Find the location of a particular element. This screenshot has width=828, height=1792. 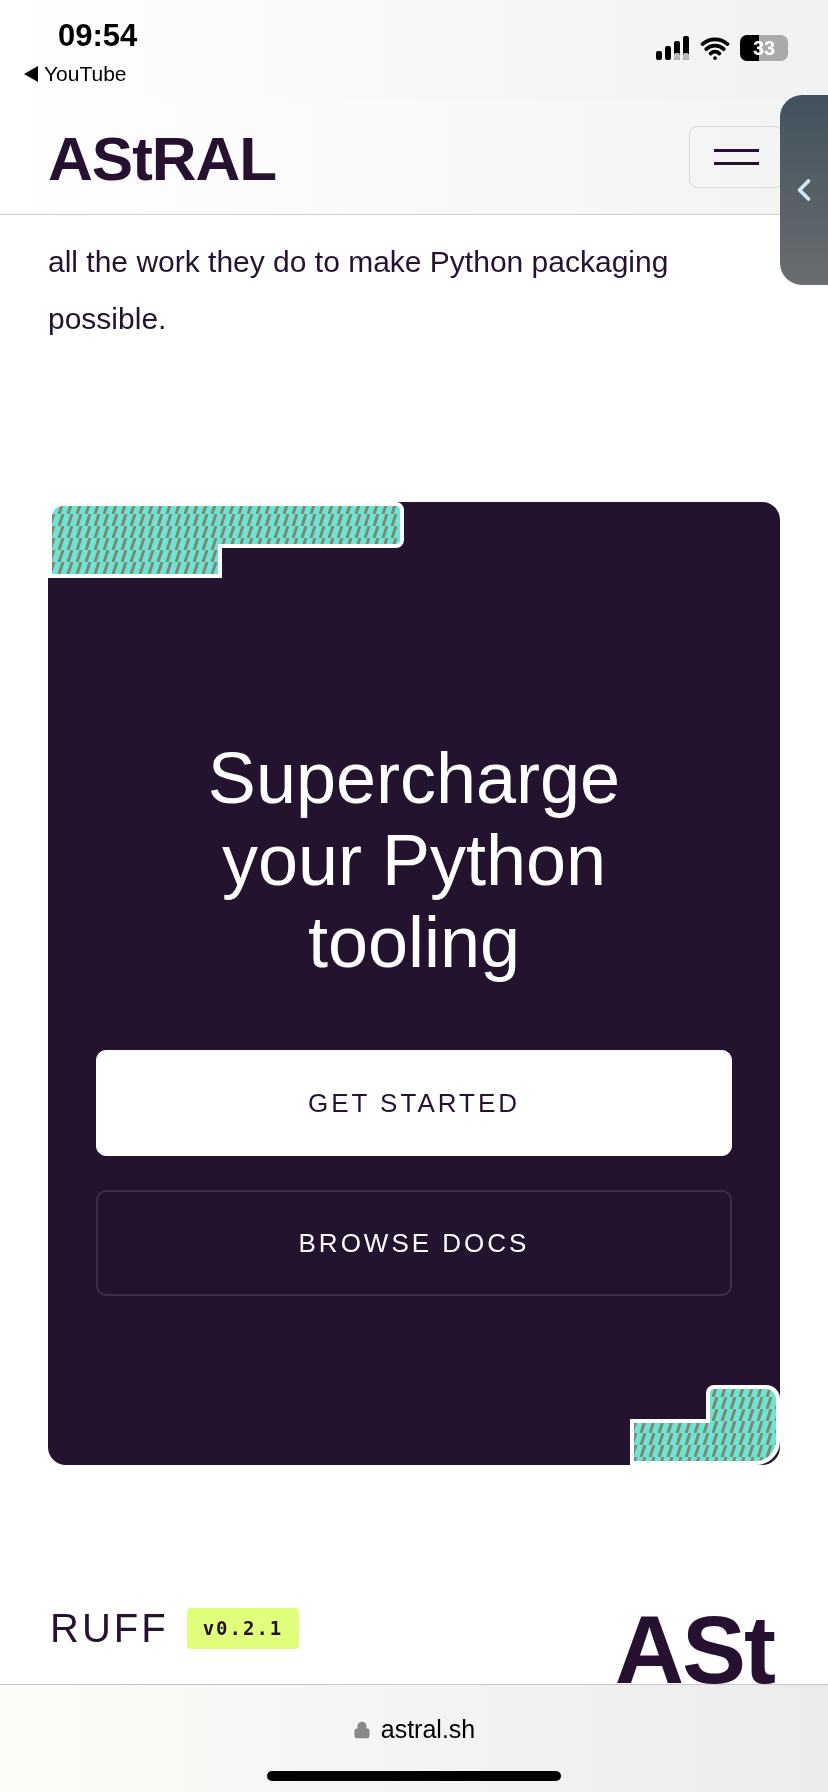

back-triangle-icon is located at coordinates (31, 73).